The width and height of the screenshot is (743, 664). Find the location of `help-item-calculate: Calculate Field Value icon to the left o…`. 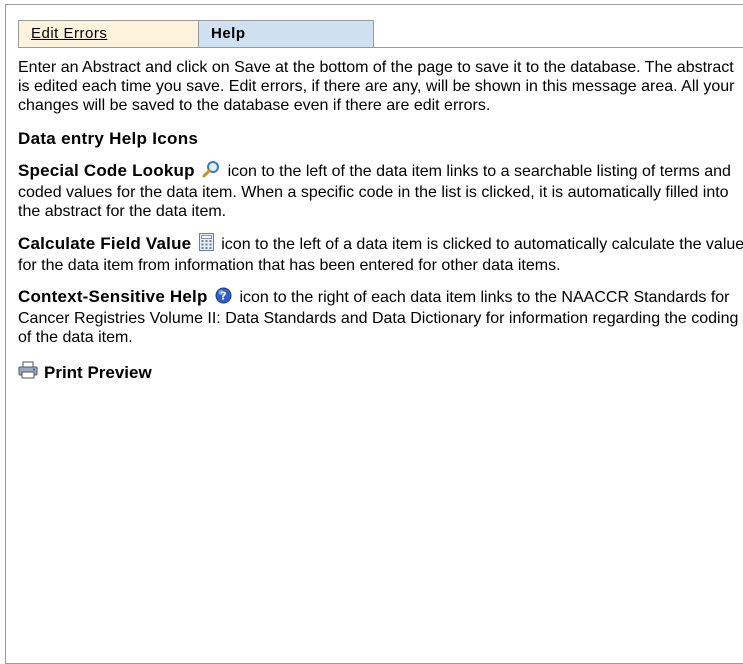

help-item-calculate: Calculate Field Value icon to the left o… is located at coordinates (380, 254).